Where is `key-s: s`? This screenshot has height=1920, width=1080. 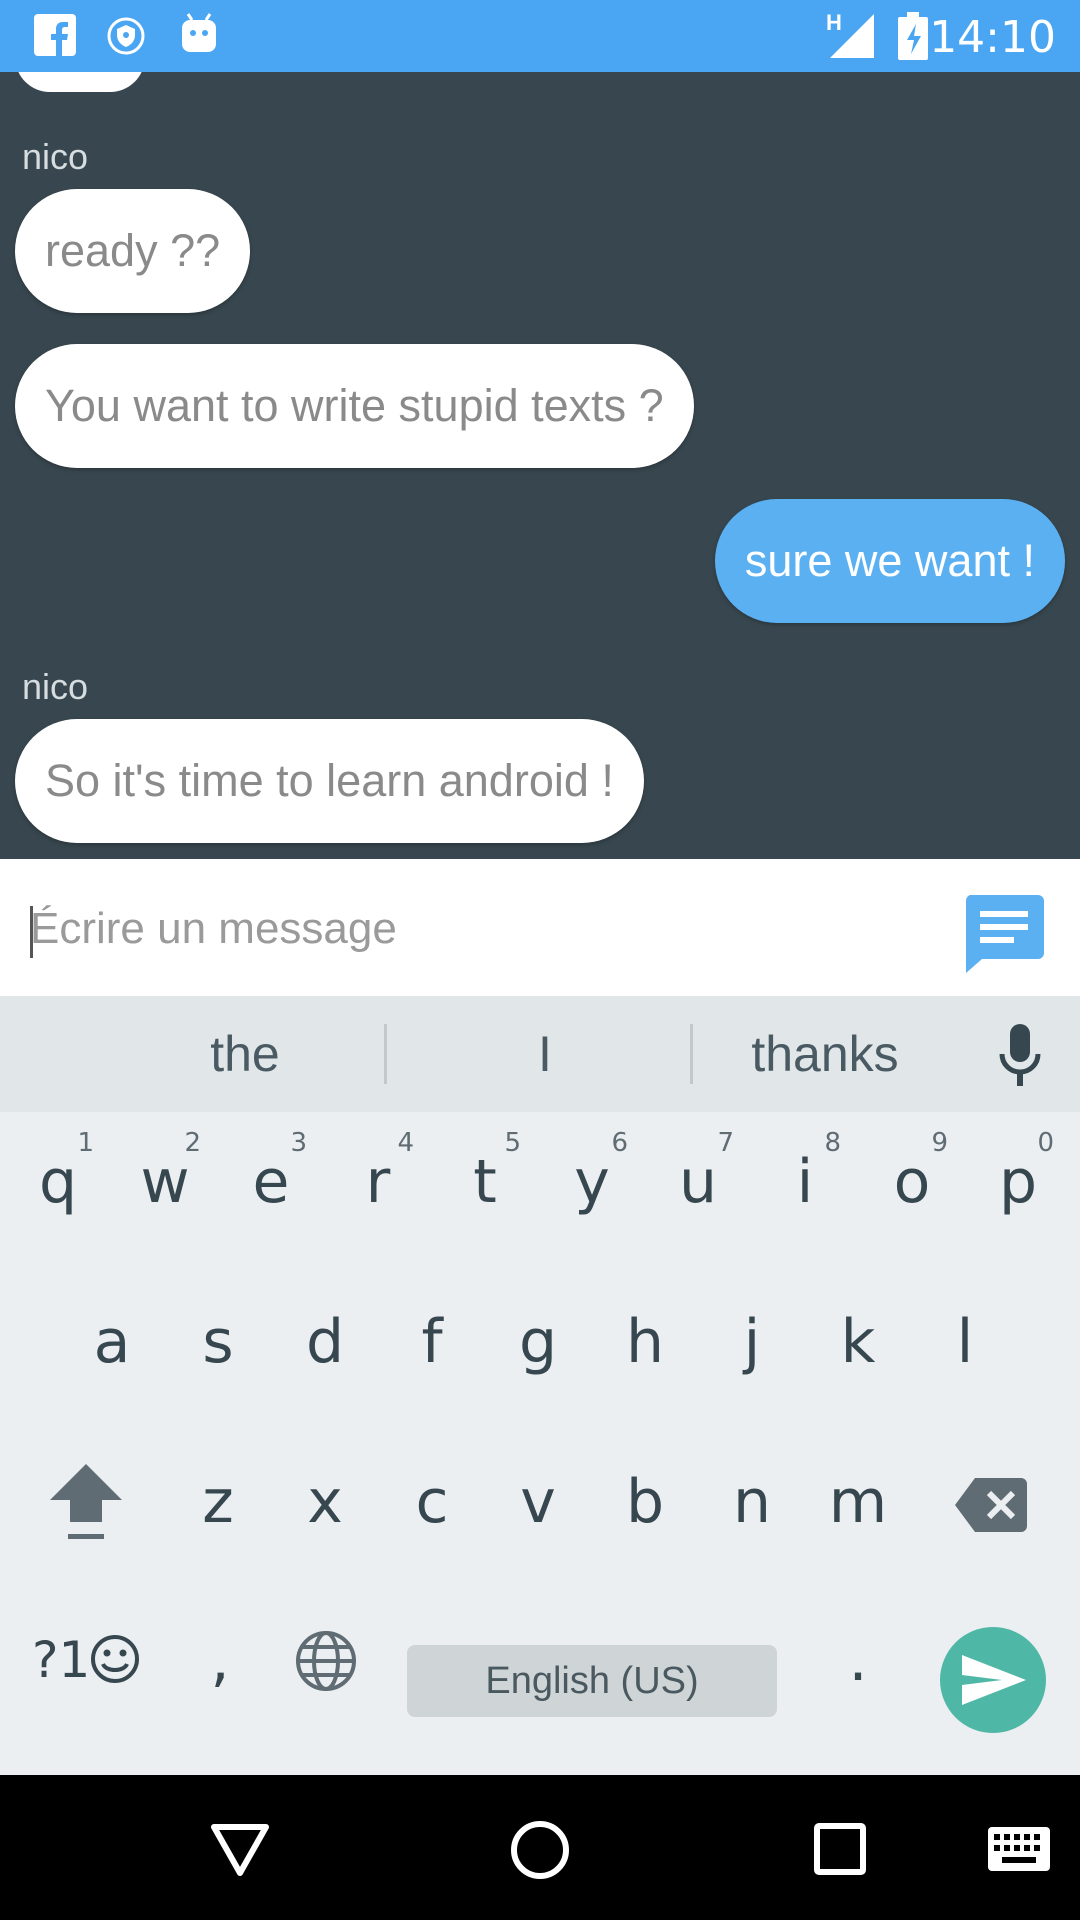 key-s: s is located at coordinates (218, 1342).